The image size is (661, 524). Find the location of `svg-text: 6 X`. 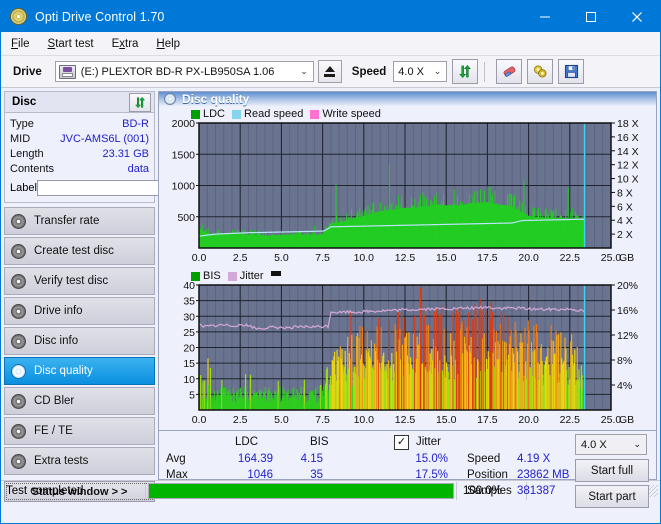

svg-text: 6 X is located at coordinates (625, 207).